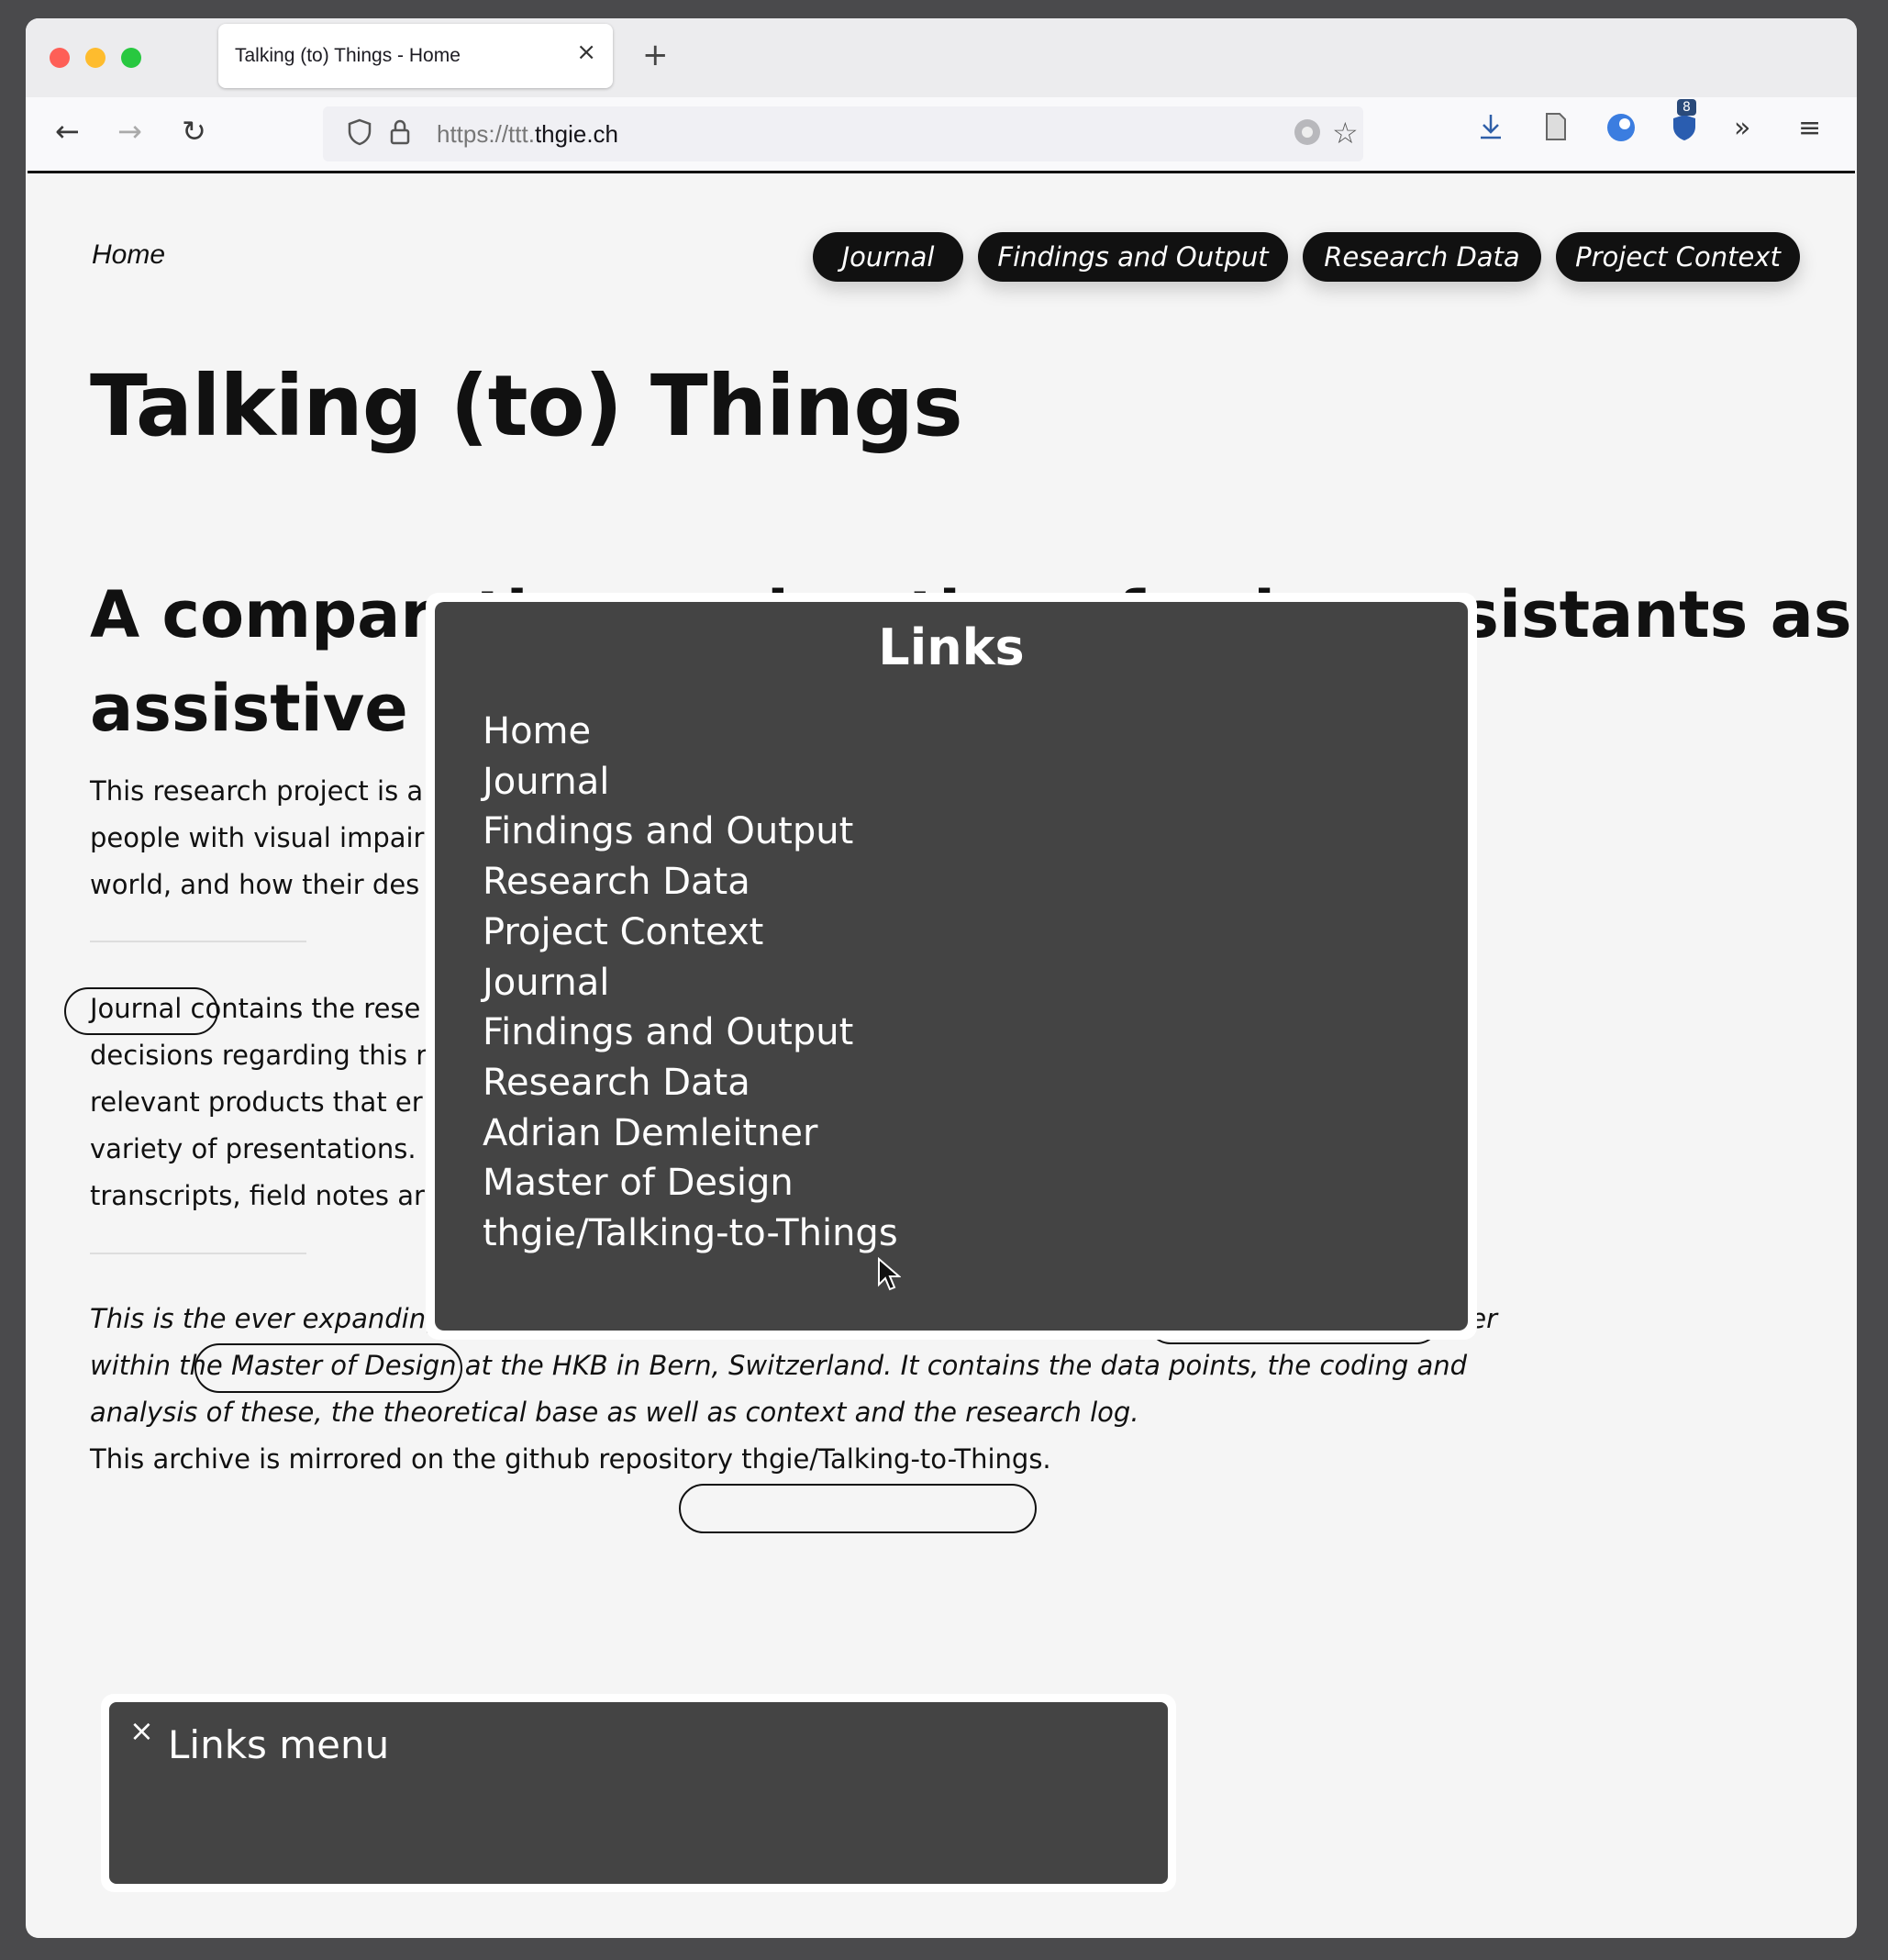 The height and width of the screenshot is (1960, 1888). I want to click on reader-mode-icon, so click(1307, 135).